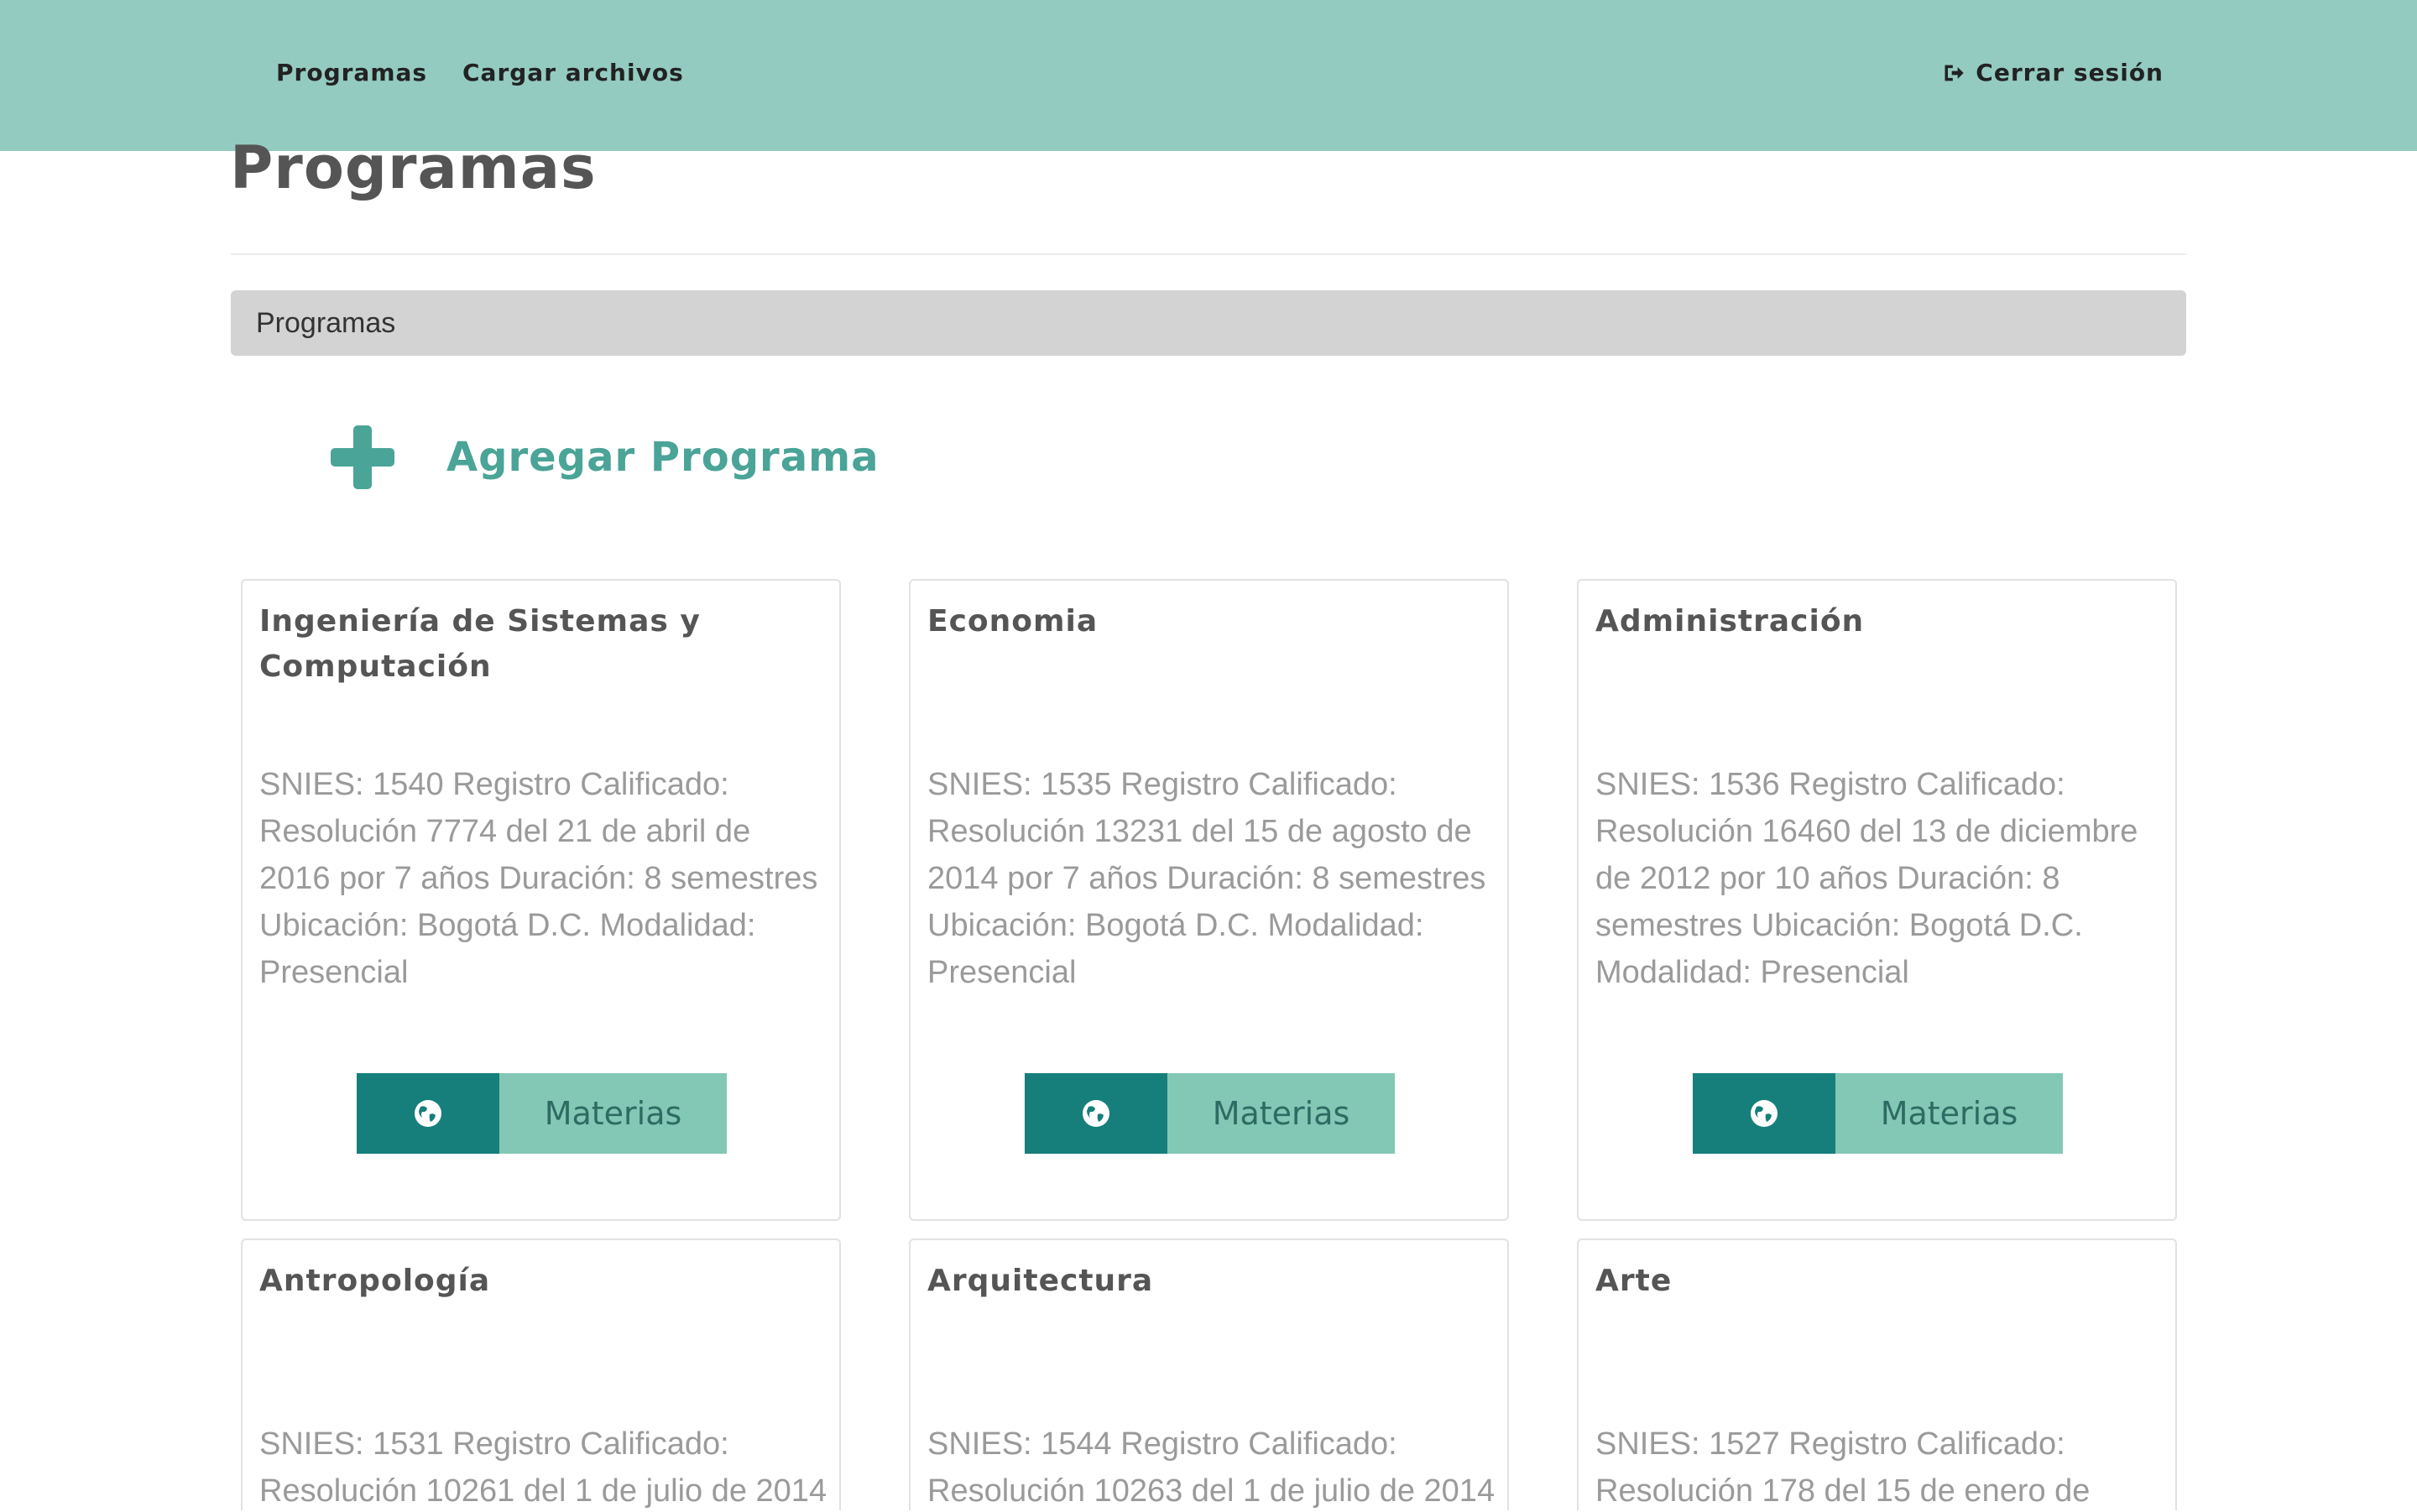  What do you see at coordinates (351, 72) in the screenshot?
I see `nav-programas-link: Programas` at bounding box center [351, 72].